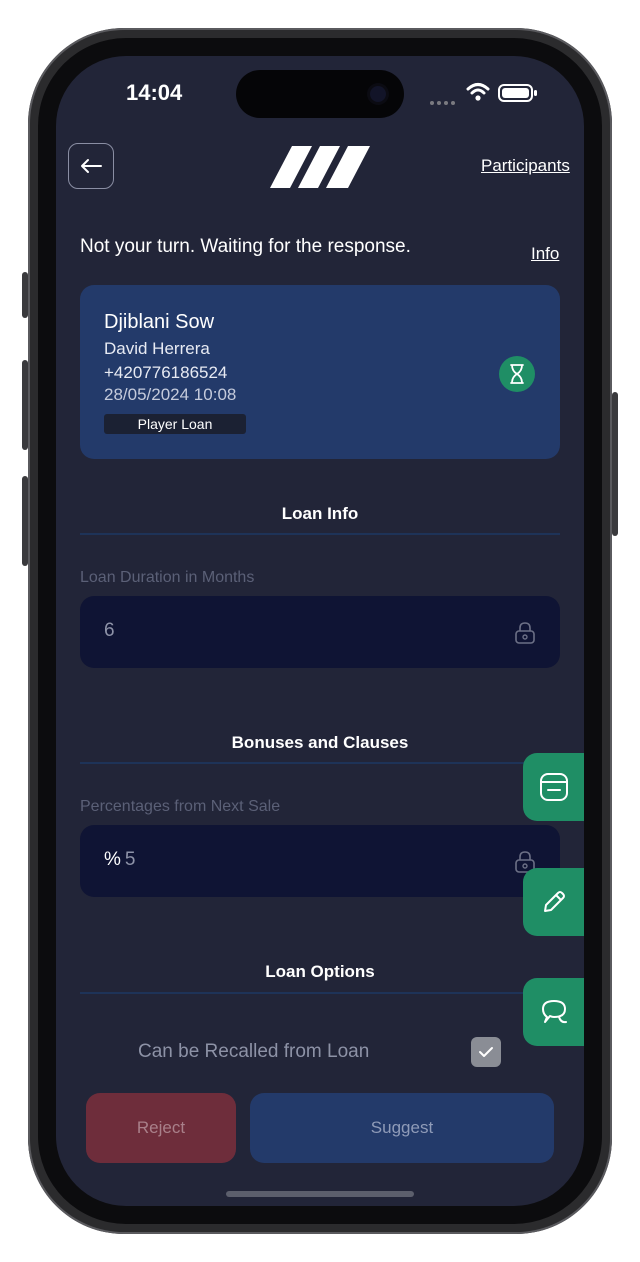 This screenshot has height=1262, width=640. I want to click on home-indicator, so click(320, 1194).